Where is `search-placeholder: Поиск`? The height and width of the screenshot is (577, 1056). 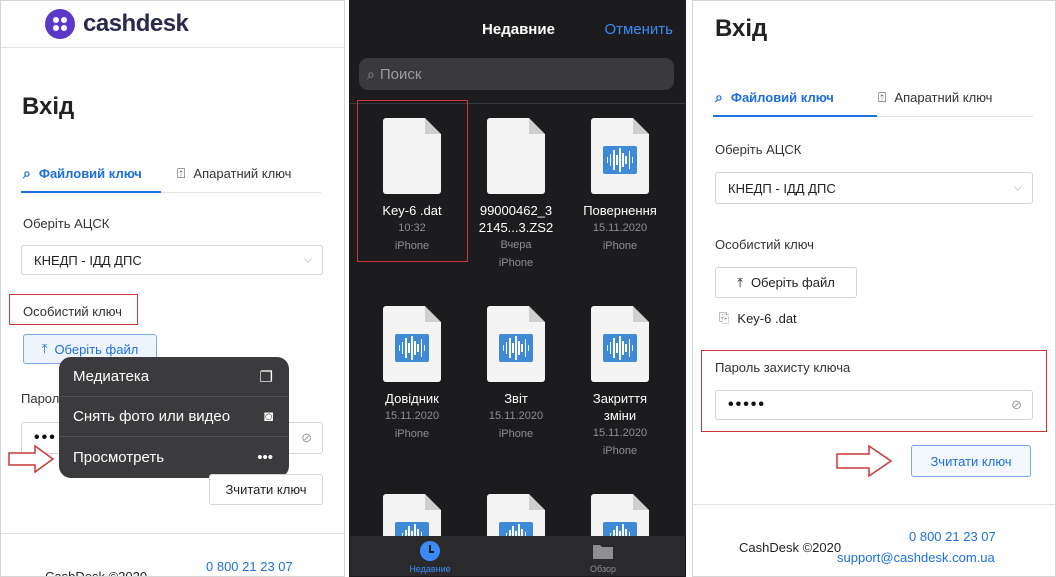 search-placeholder: Поиск is located at coordinates (400, 74).